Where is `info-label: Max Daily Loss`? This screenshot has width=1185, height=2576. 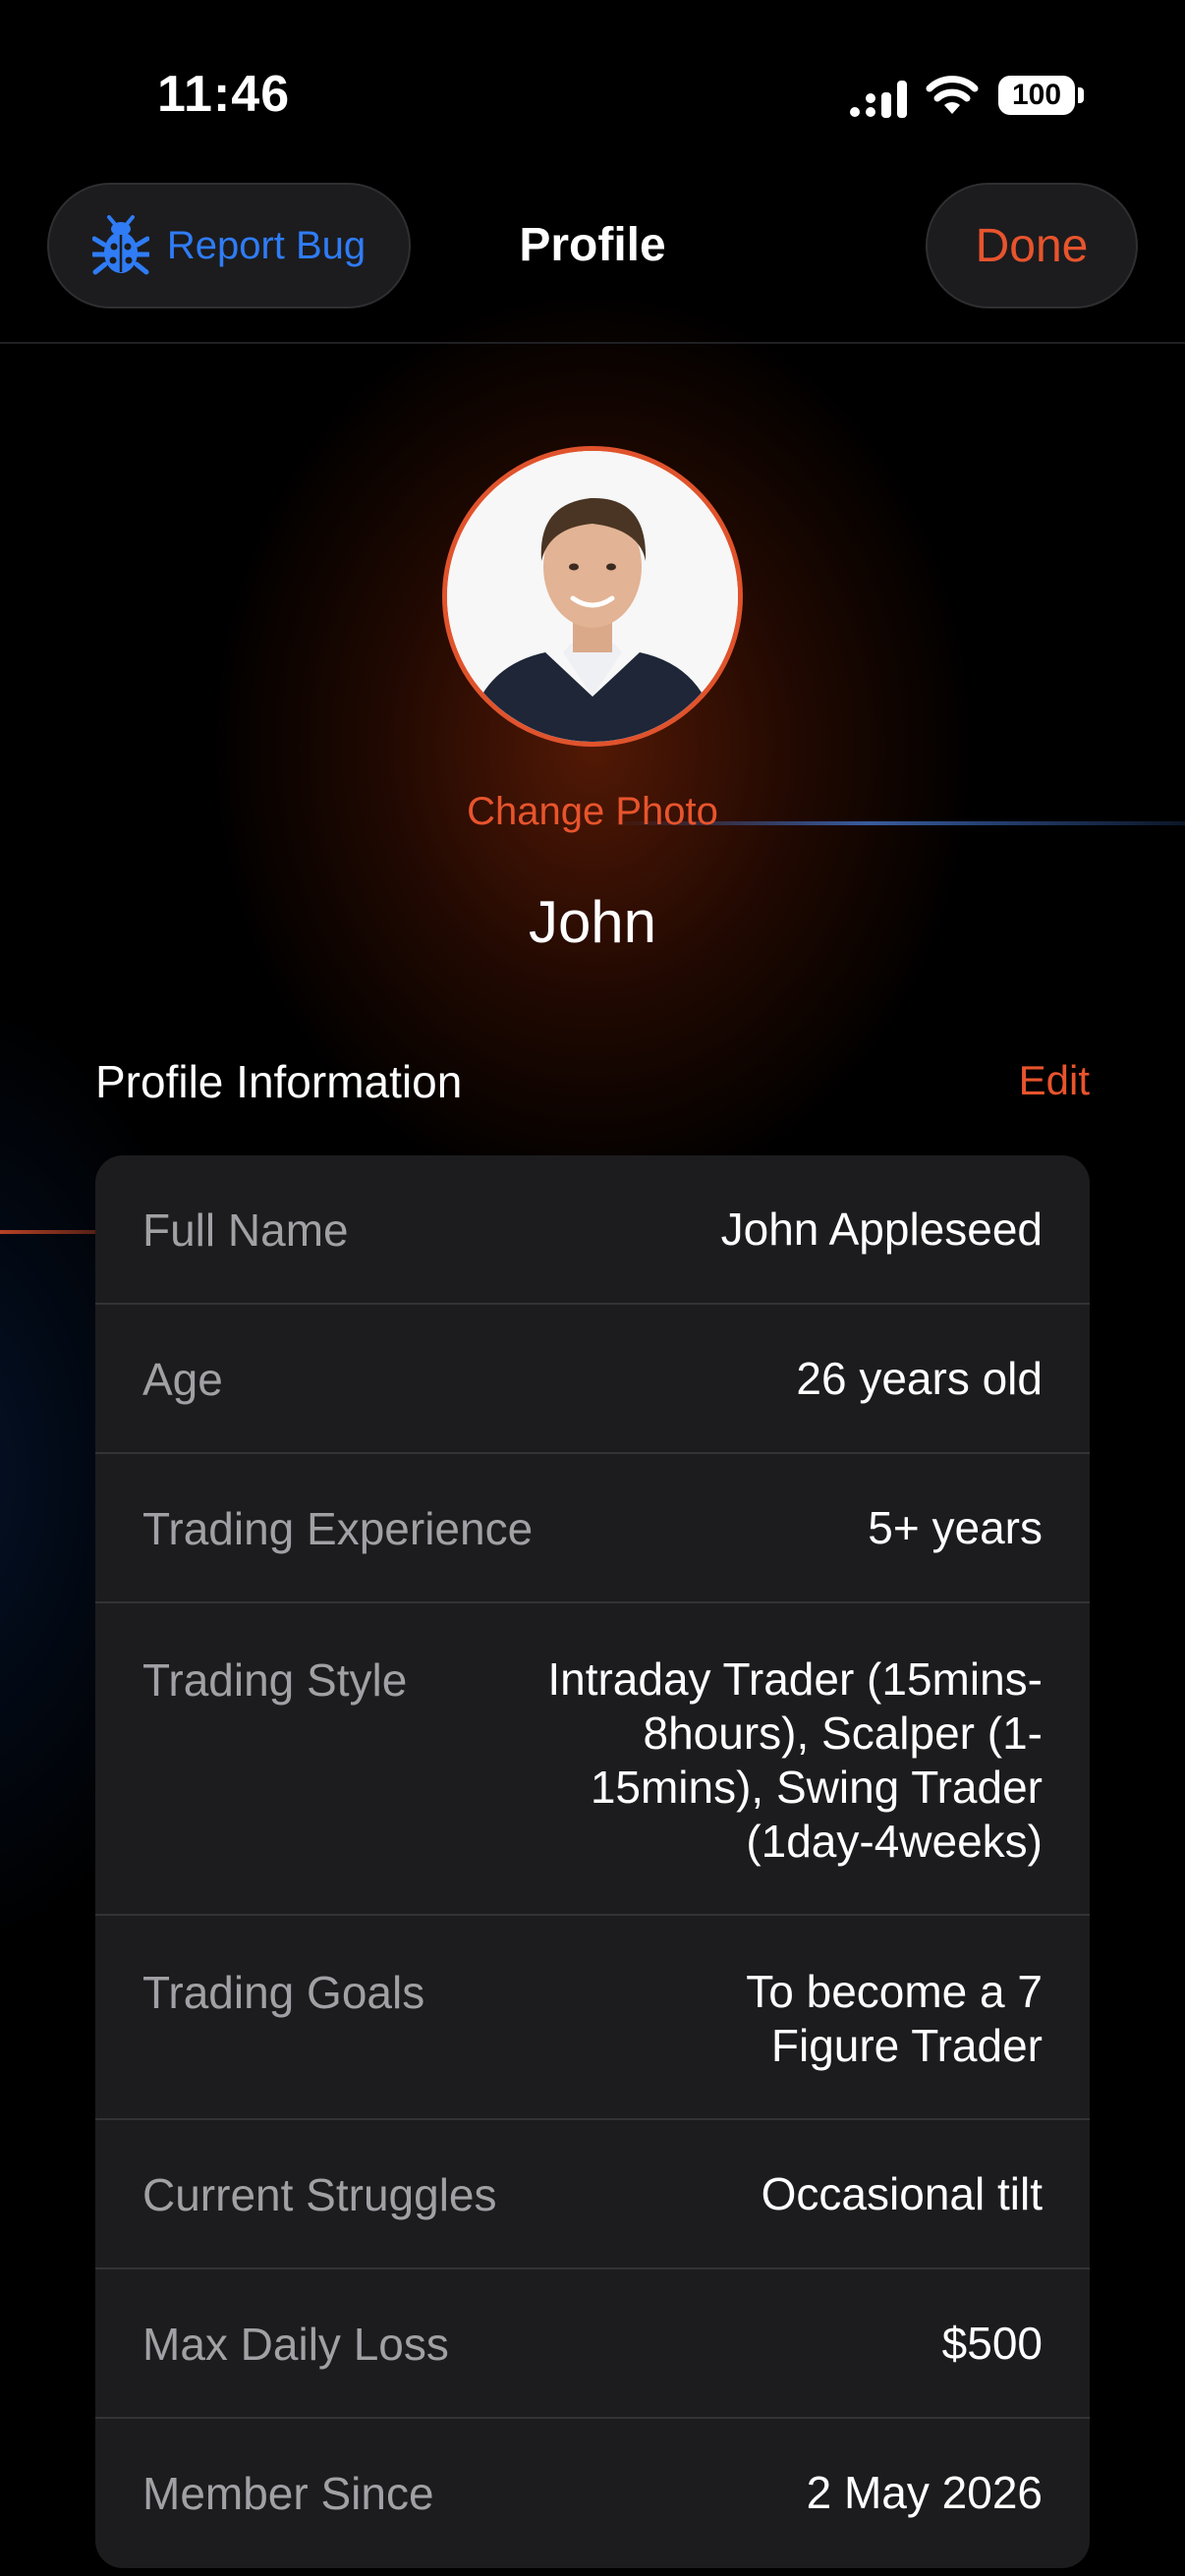 info-label: Max Daily Loss is located at coordinates (295, 2344).